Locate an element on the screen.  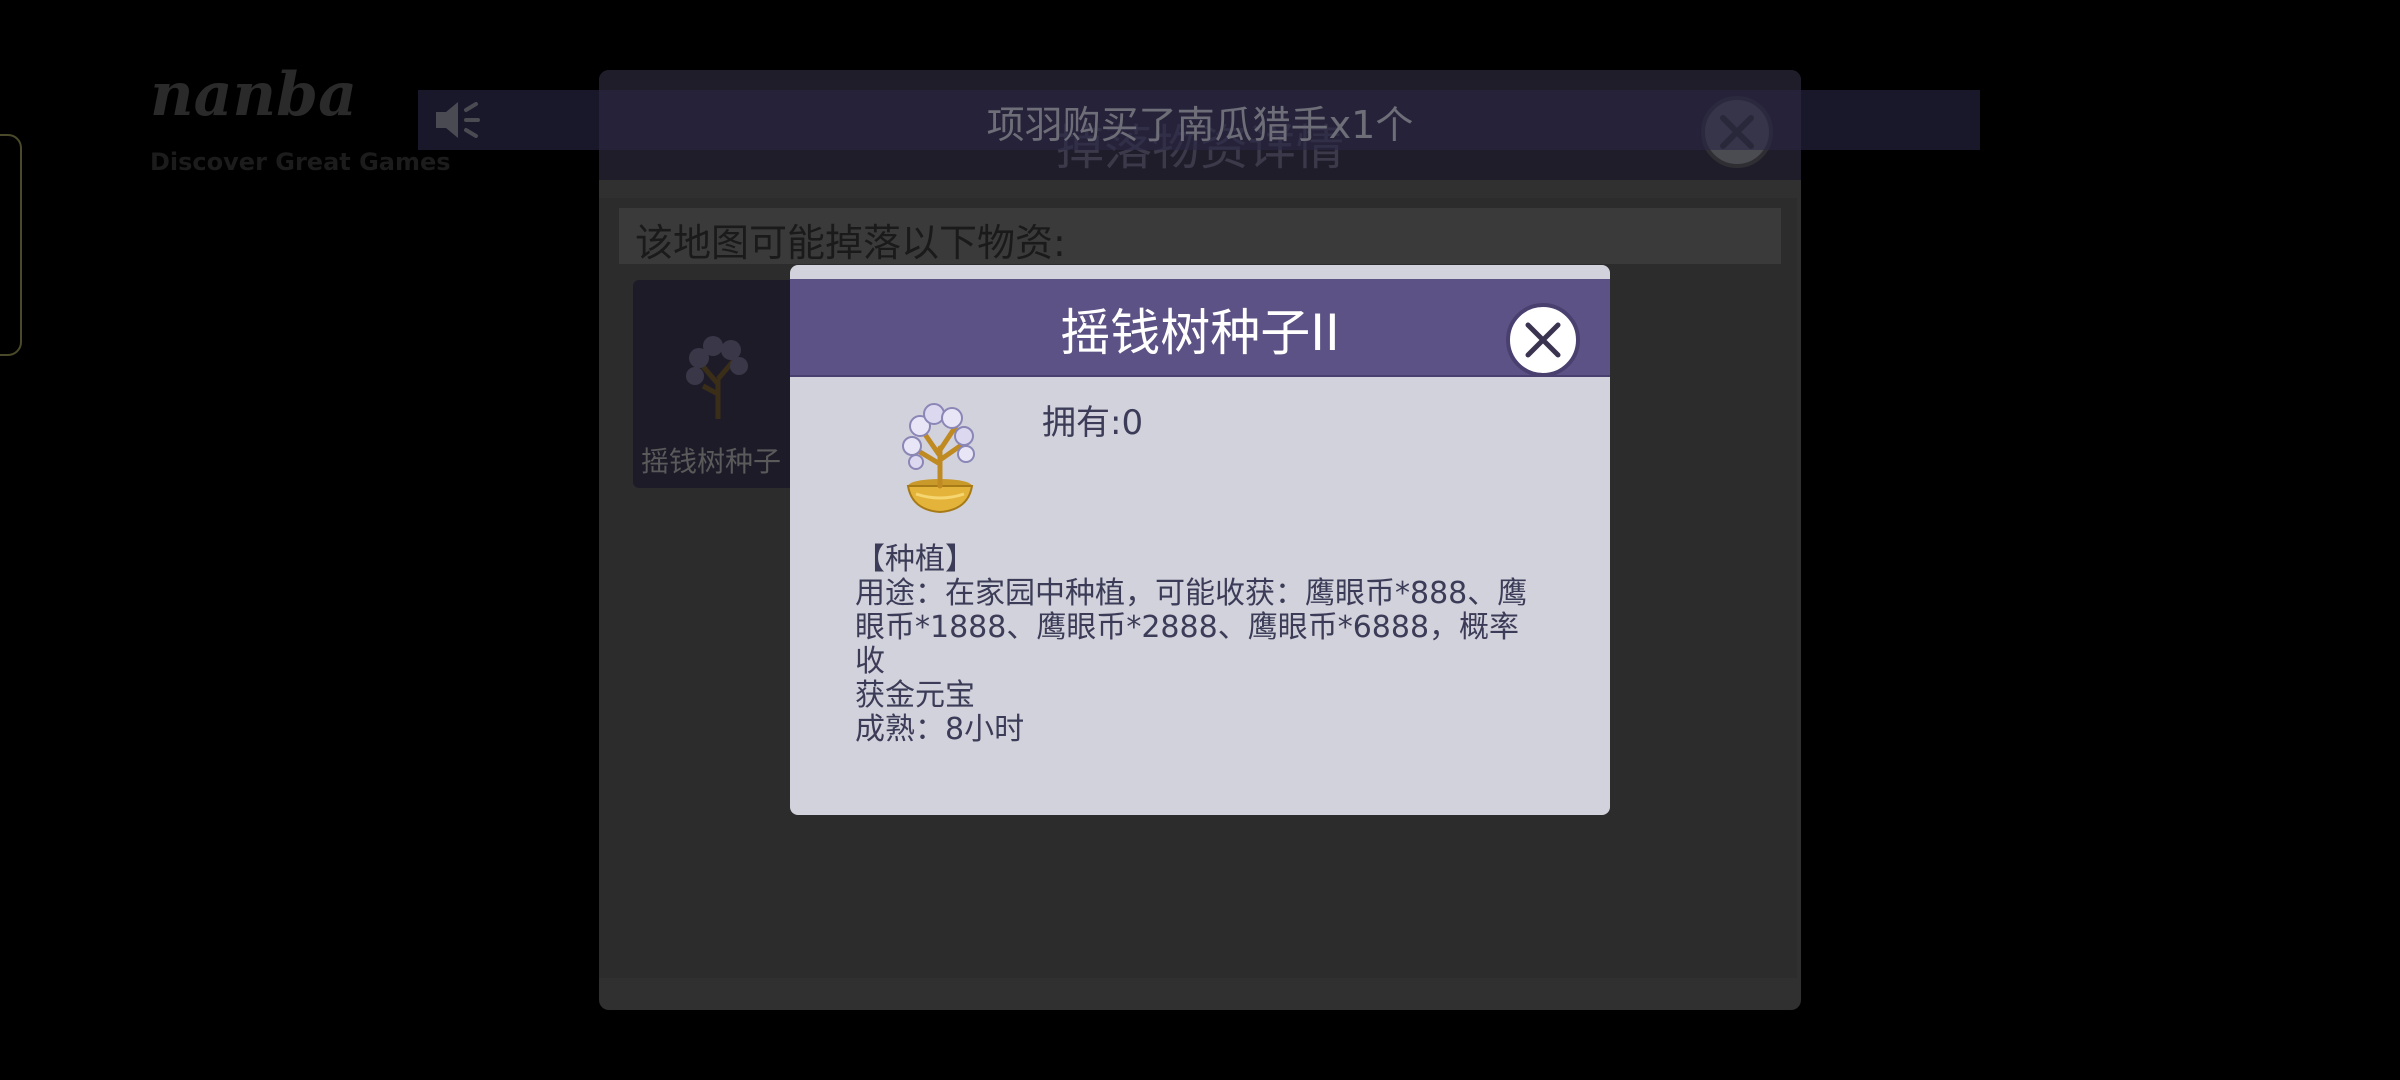
item-detail-title: 摇钱树种子II is located at coordinates (1200, 333).